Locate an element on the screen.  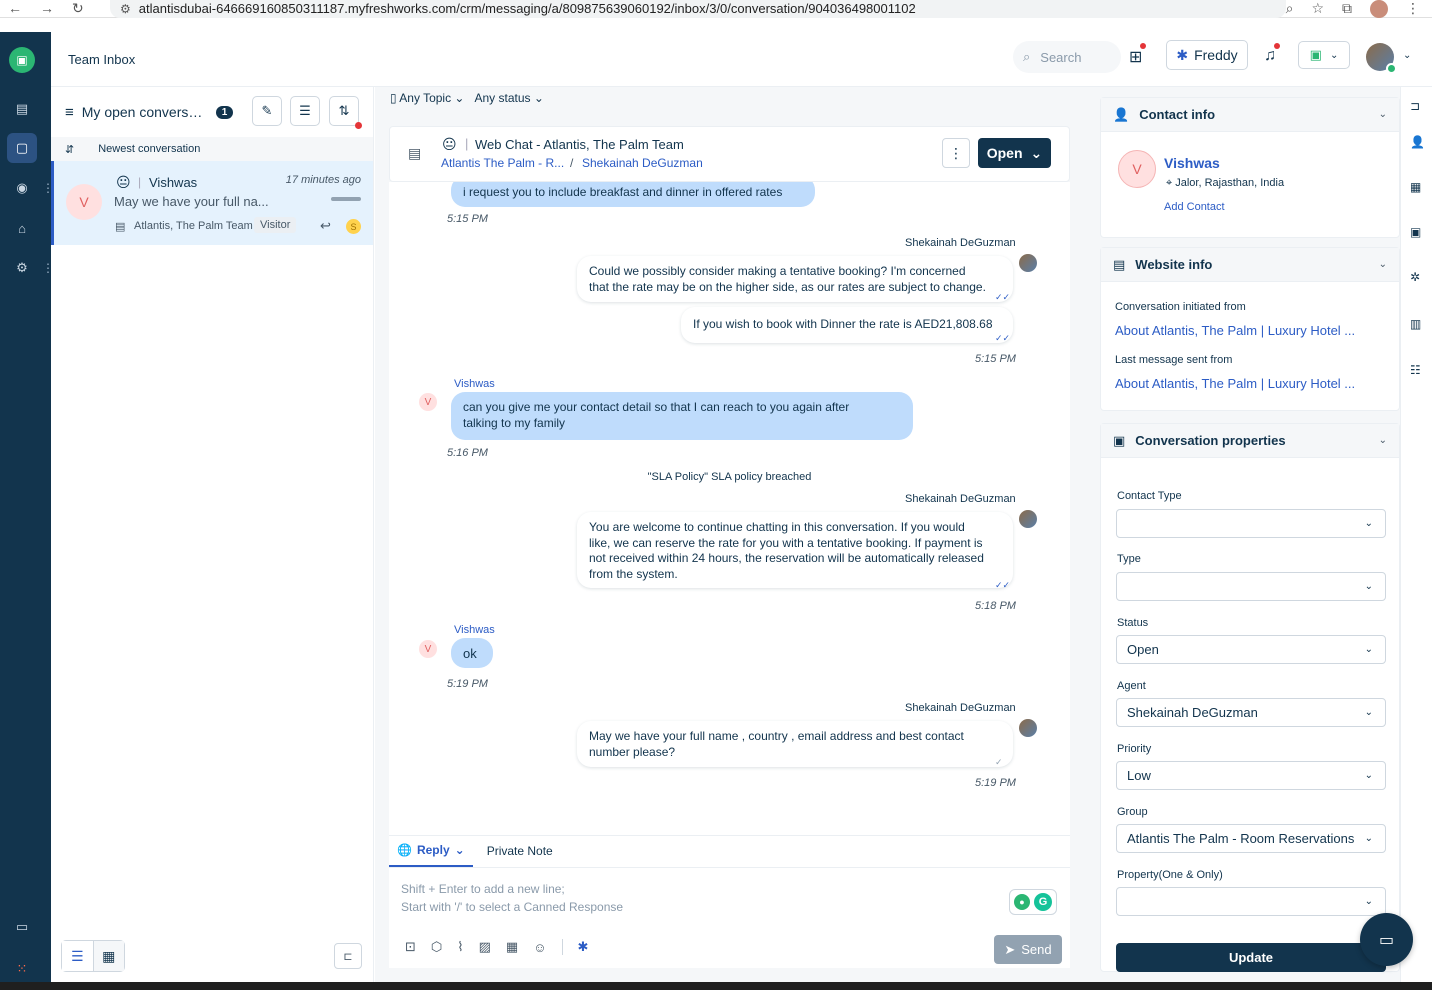
contact-avatar: V is located at coordinates (84, 202).